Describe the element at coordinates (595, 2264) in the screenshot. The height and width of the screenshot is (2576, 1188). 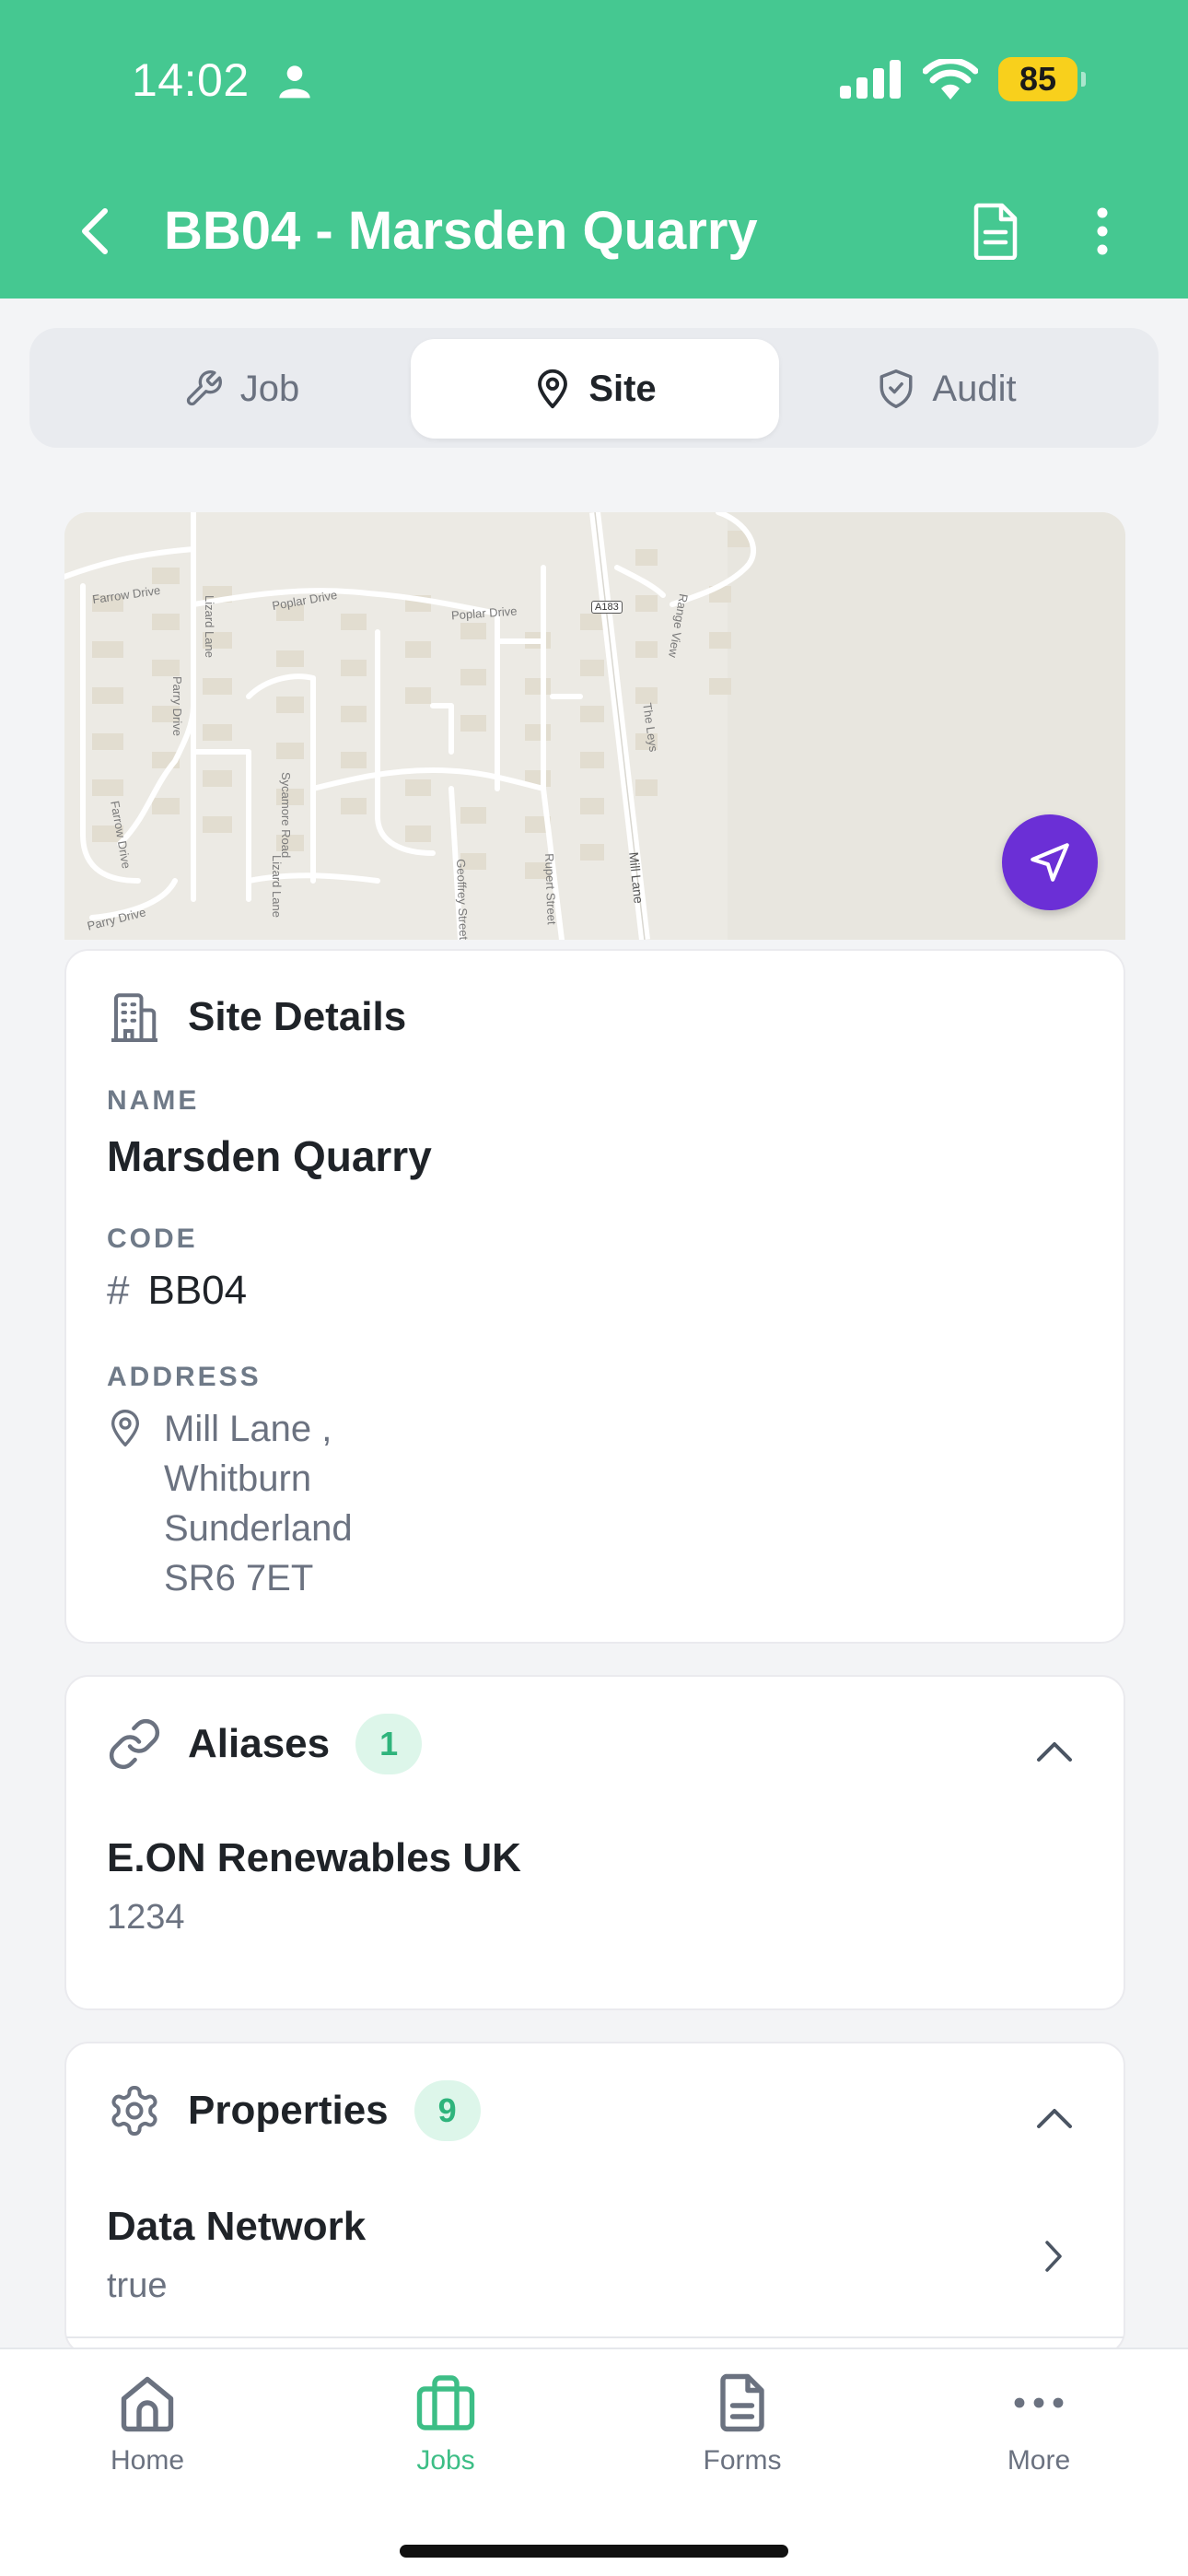
I see `property-row: Data Network true` at that location.